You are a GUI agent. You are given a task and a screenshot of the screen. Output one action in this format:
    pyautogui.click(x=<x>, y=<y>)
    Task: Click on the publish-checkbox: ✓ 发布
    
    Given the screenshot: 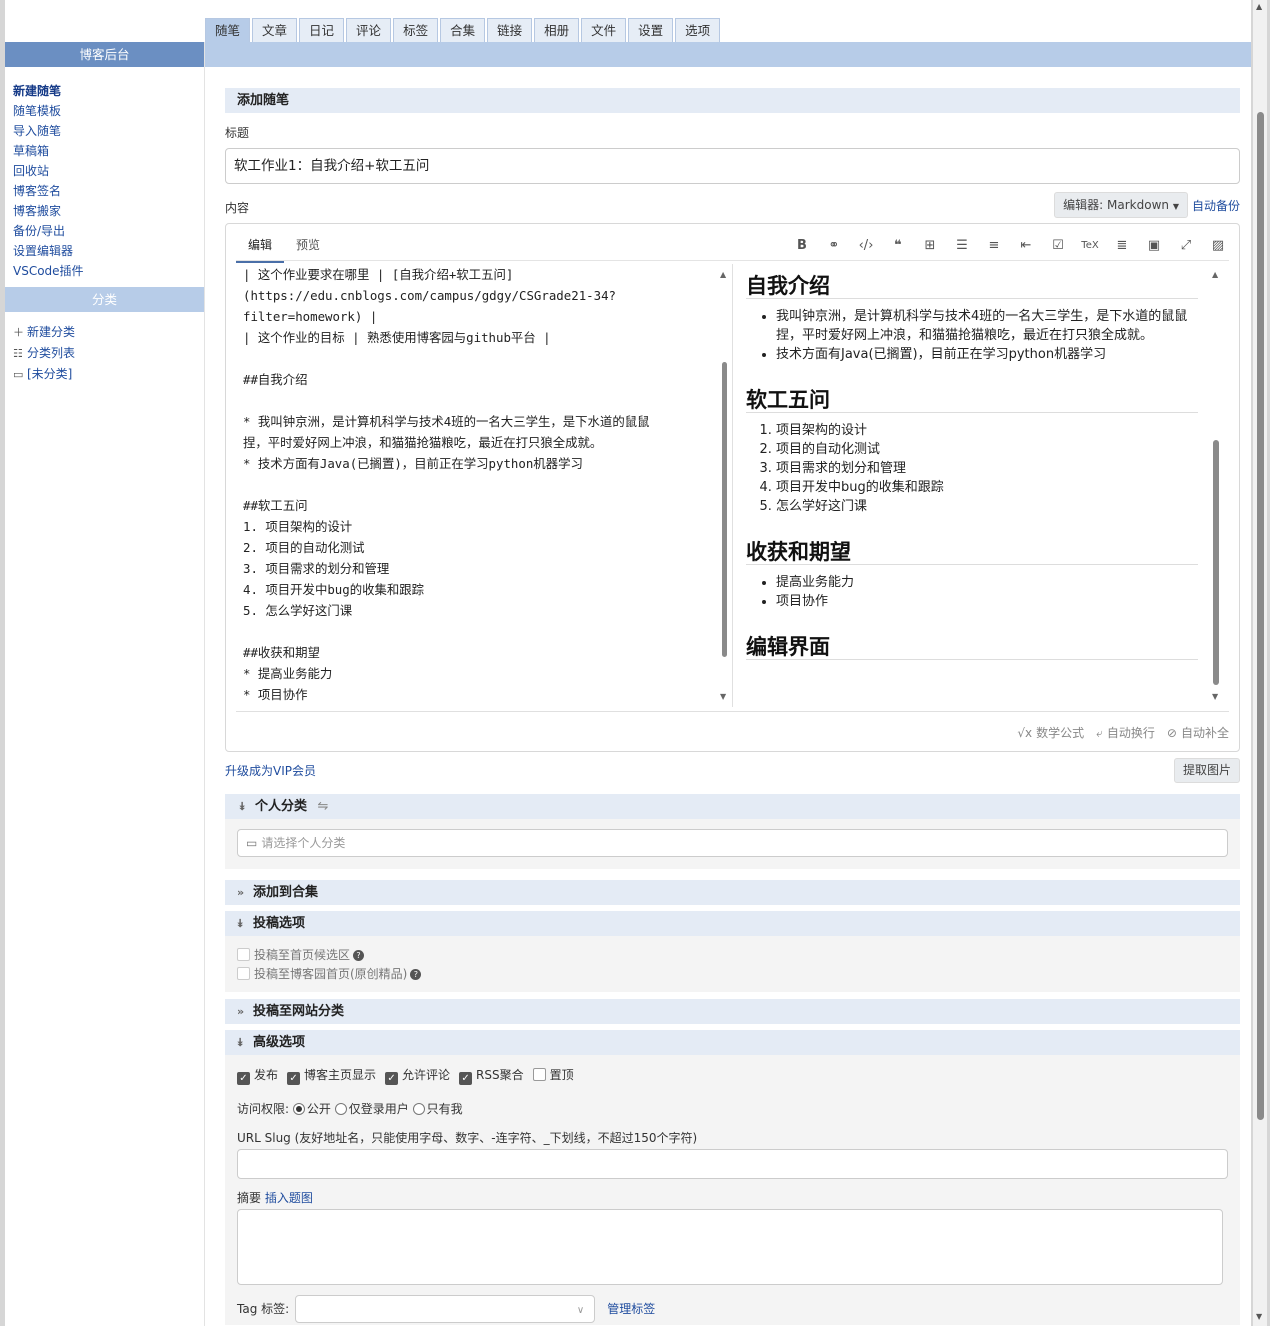 What is the action you would take?
    pyautogui.click(x=257, y=1075)
    